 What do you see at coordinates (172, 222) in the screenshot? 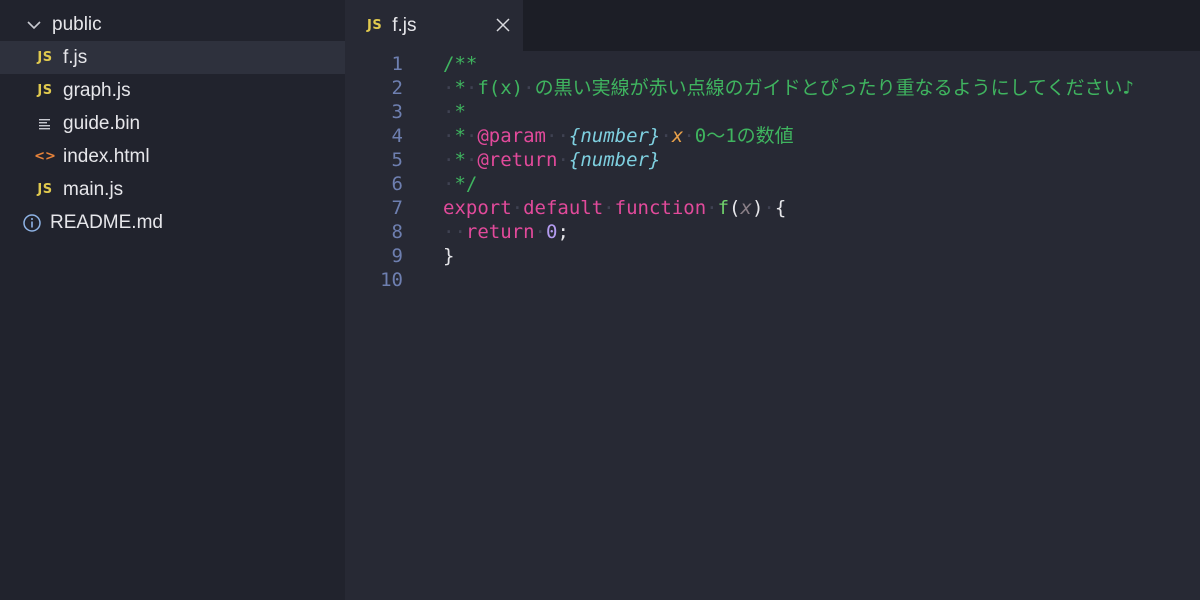
I see `file-item-readme-md: README.md` at bounding box center [172, 222].